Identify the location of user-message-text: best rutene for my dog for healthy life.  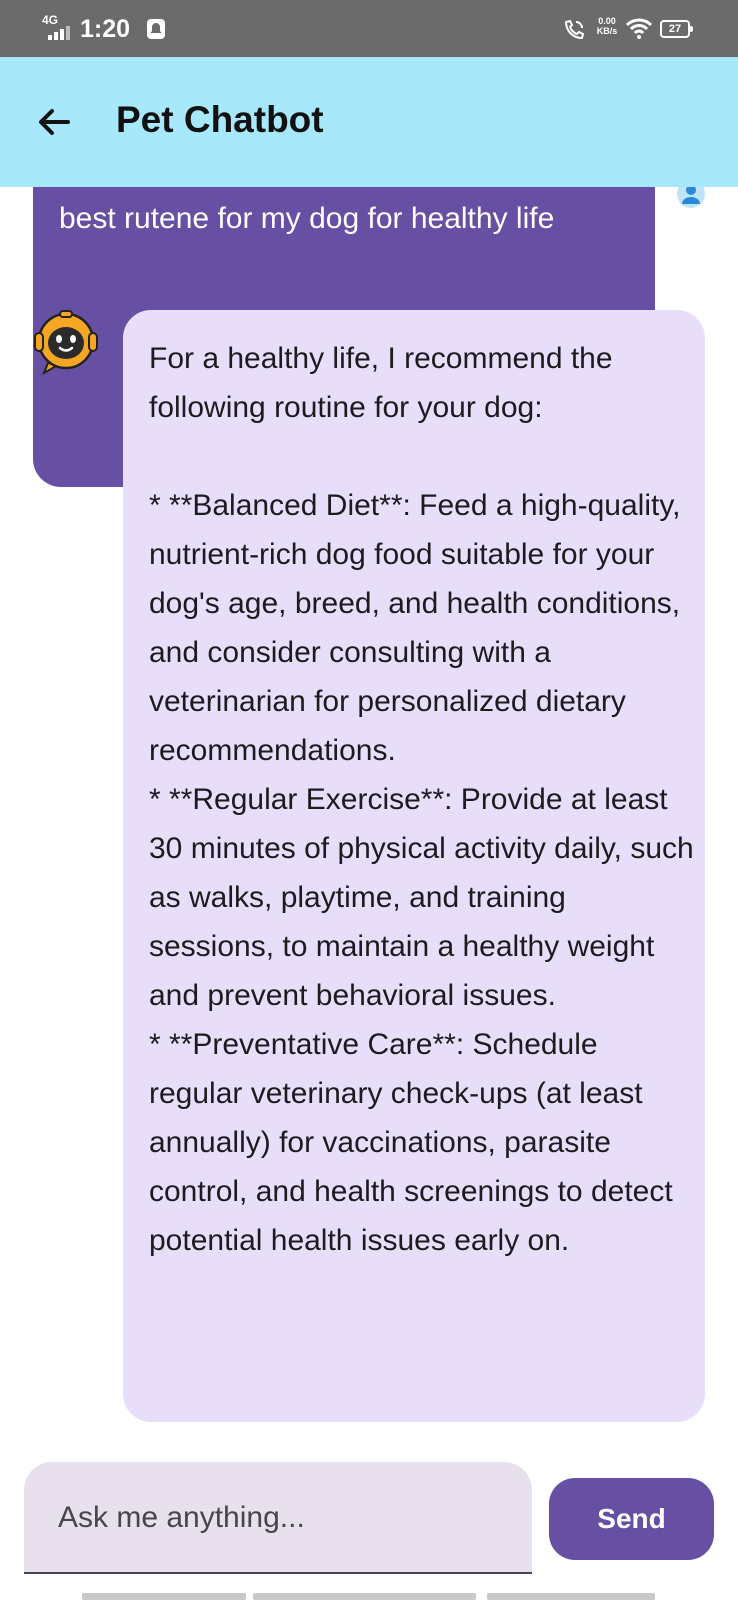
(307, 218).